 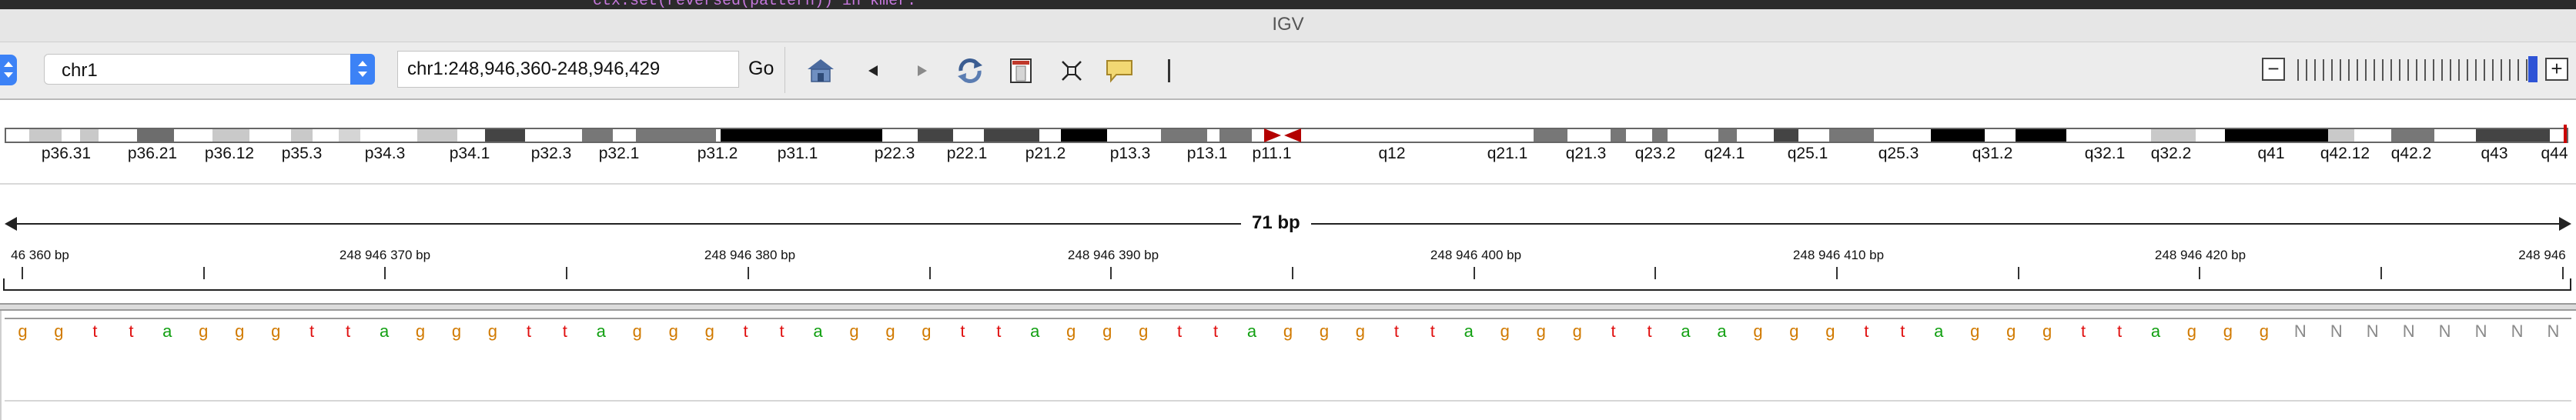 I want to click on title-bar: IGV, so click(x=1288, y=25).